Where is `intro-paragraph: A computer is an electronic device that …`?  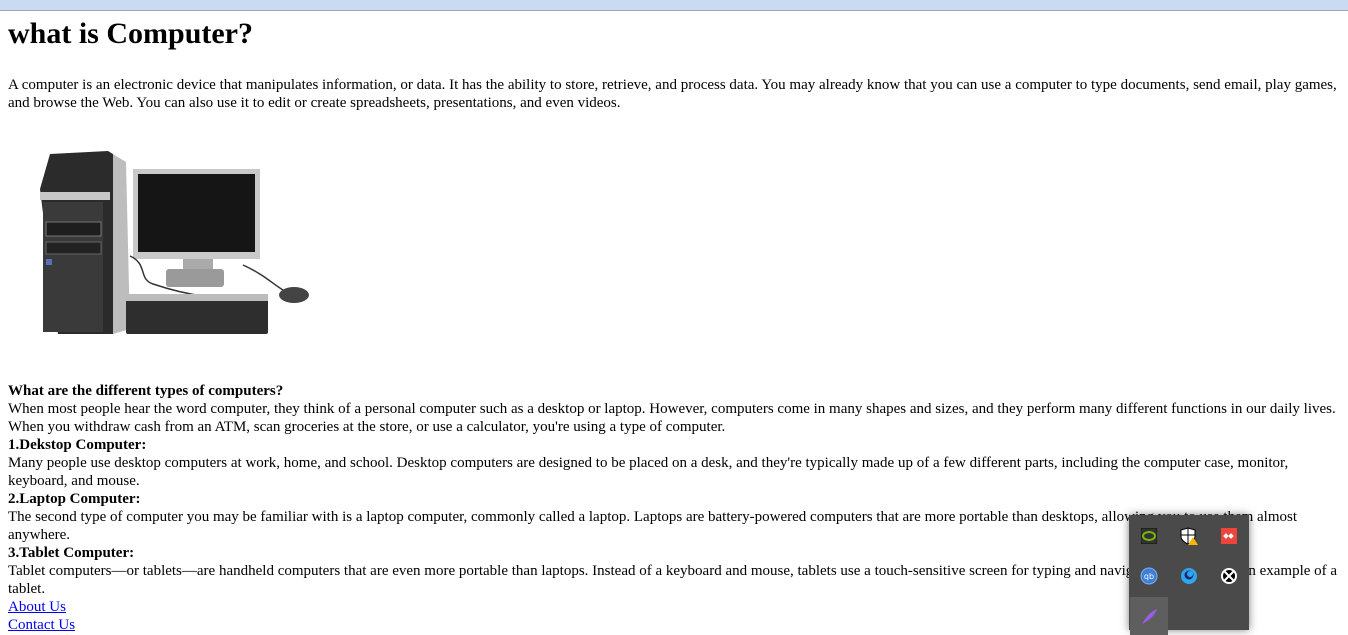
intro-paragraph: A computer is an electronic device that … is located at coordinates (672, 94).